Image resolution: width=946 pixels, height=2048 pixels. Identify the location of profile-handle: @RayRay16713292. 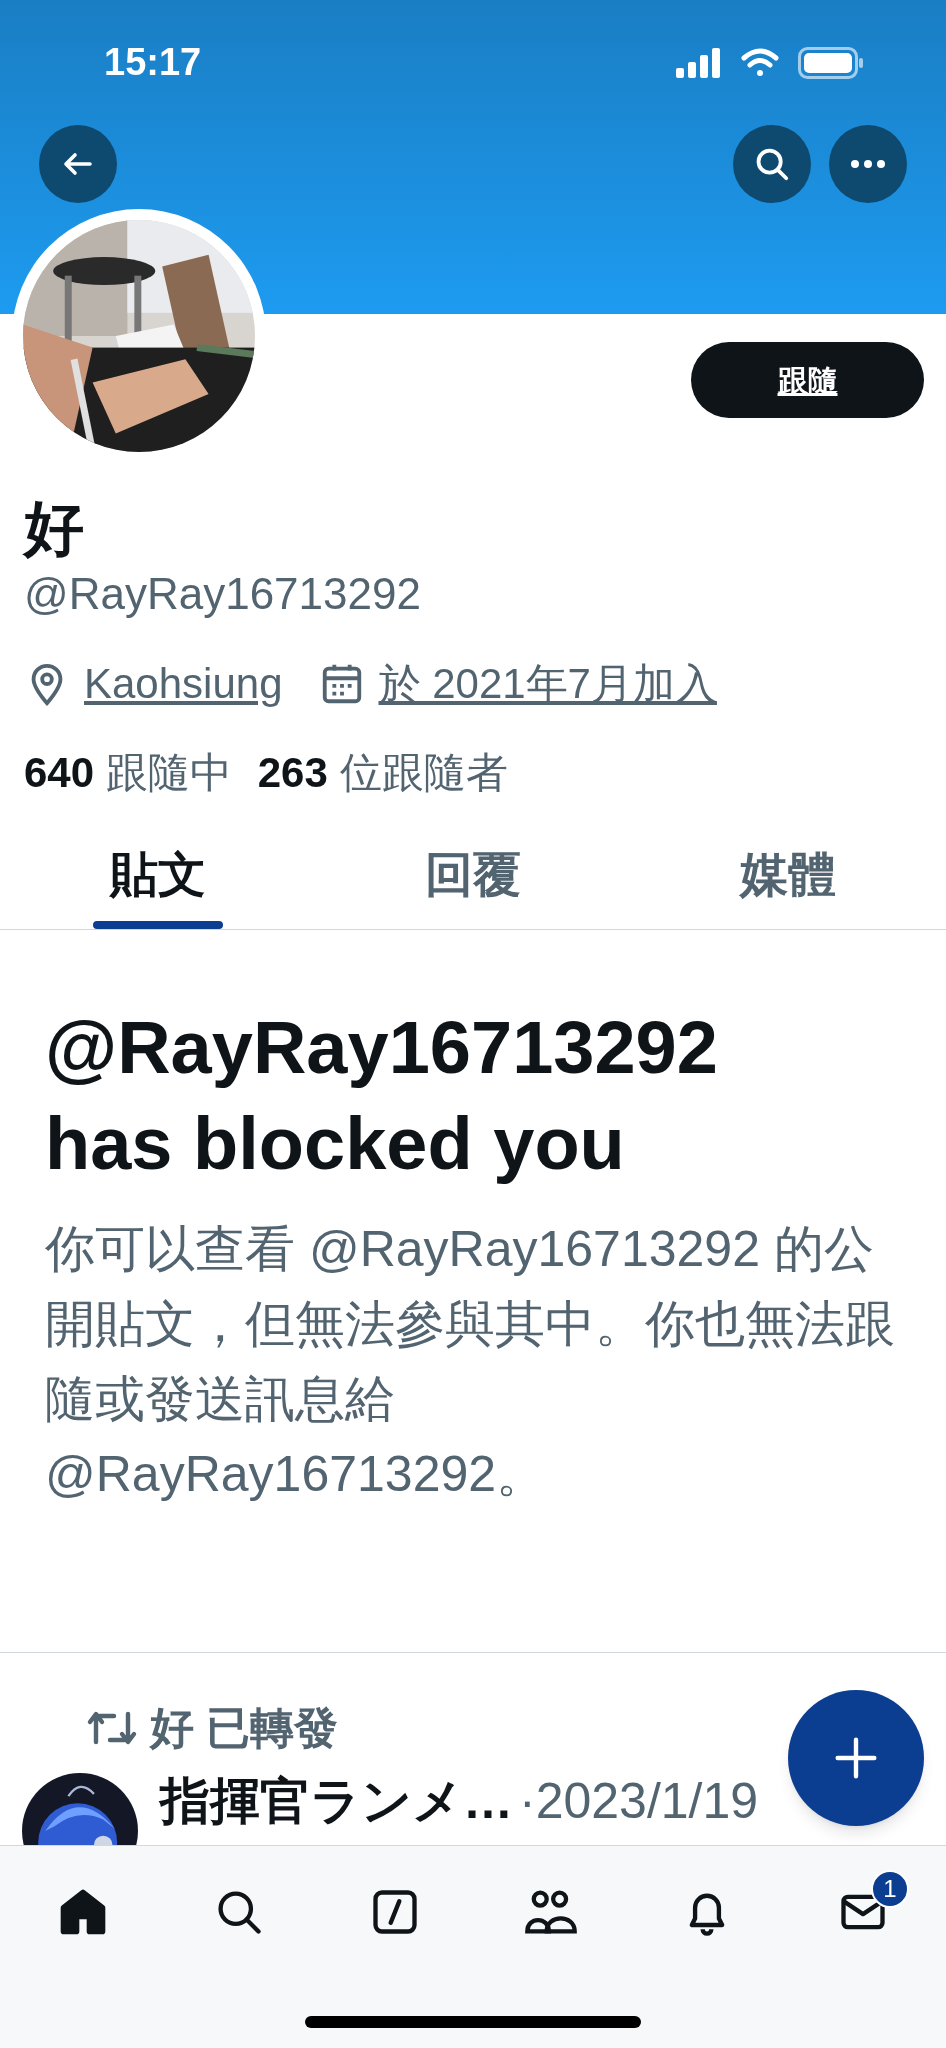
(223, 594).